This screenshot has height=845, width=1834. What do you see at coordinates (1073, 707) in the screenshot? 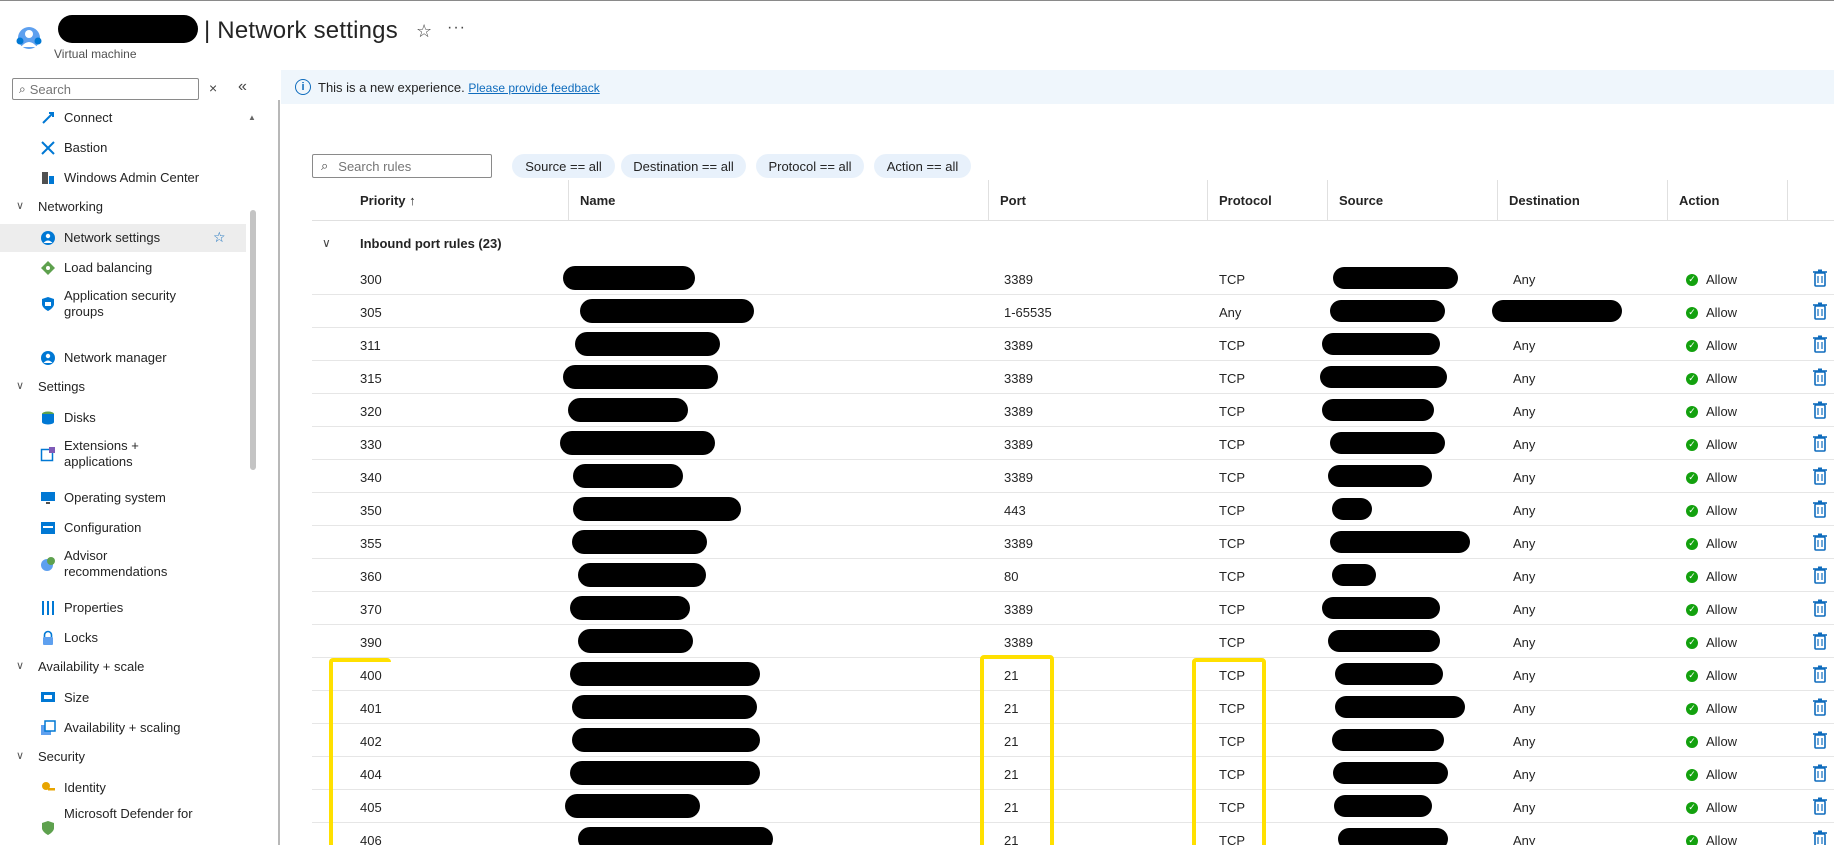
I see `table-row: 401 21 TCP Any ✓ Allow` at bounding box center [1073, 707].